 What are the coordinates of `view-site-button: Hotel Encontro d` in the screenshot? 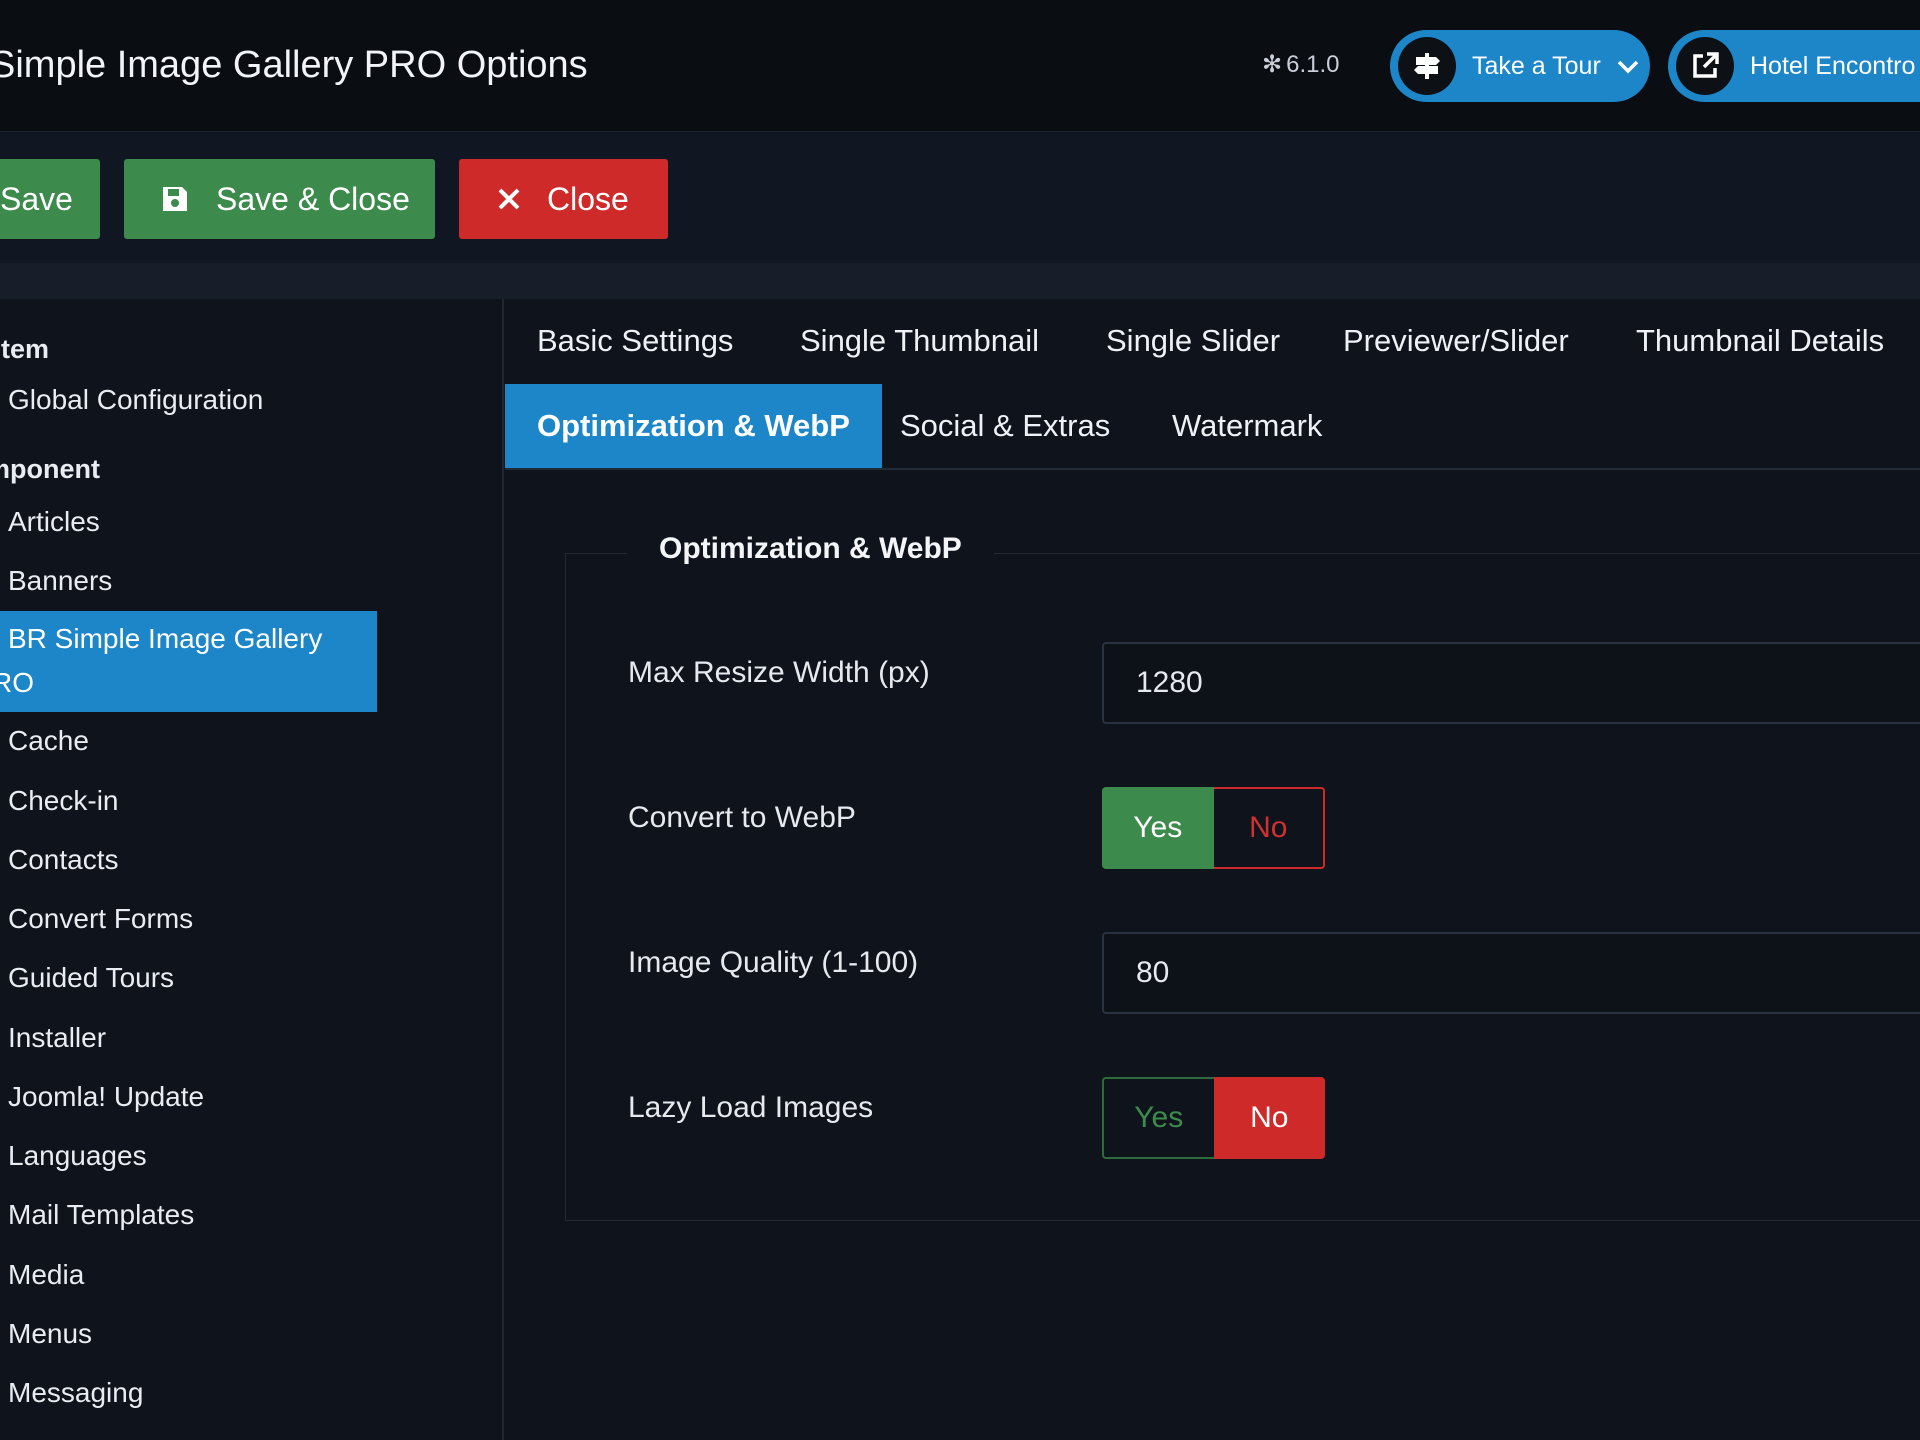 It's located at (1794, 66).